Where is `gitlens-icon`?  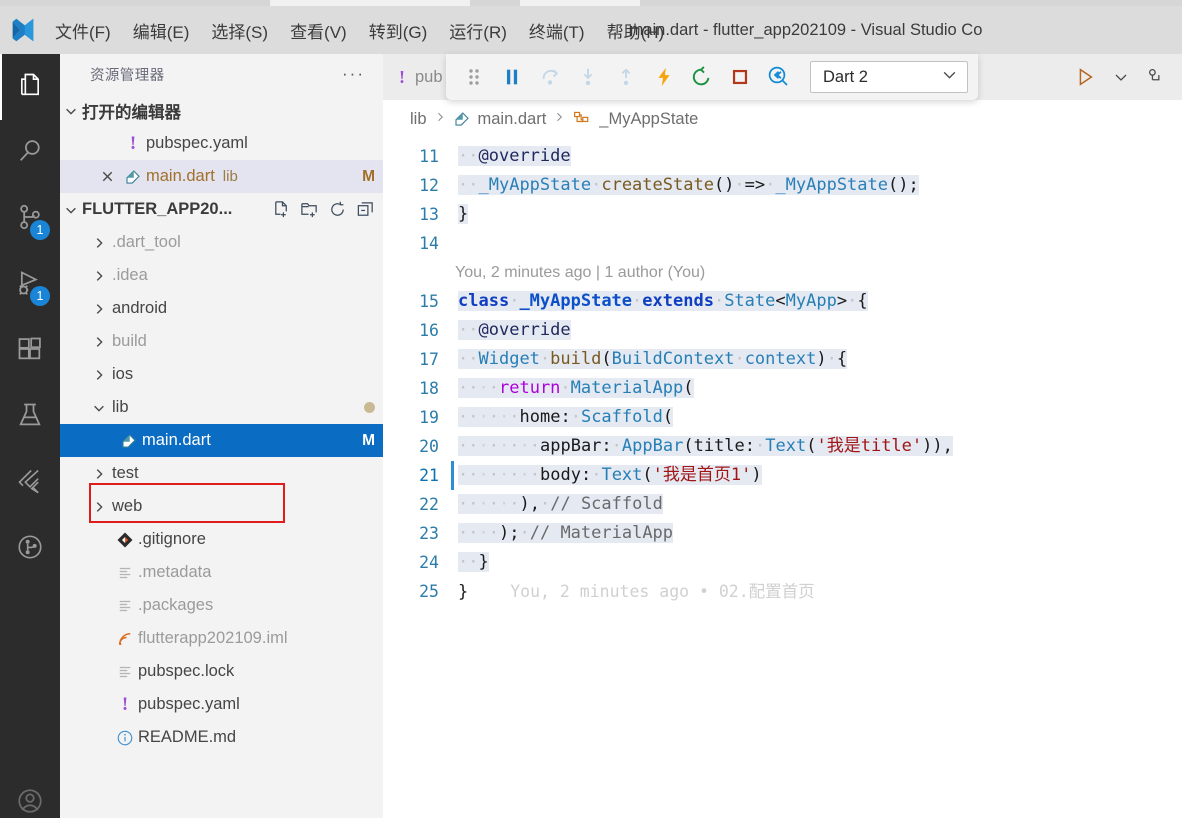
gitlens-icon is located at coordinates (30, 549).